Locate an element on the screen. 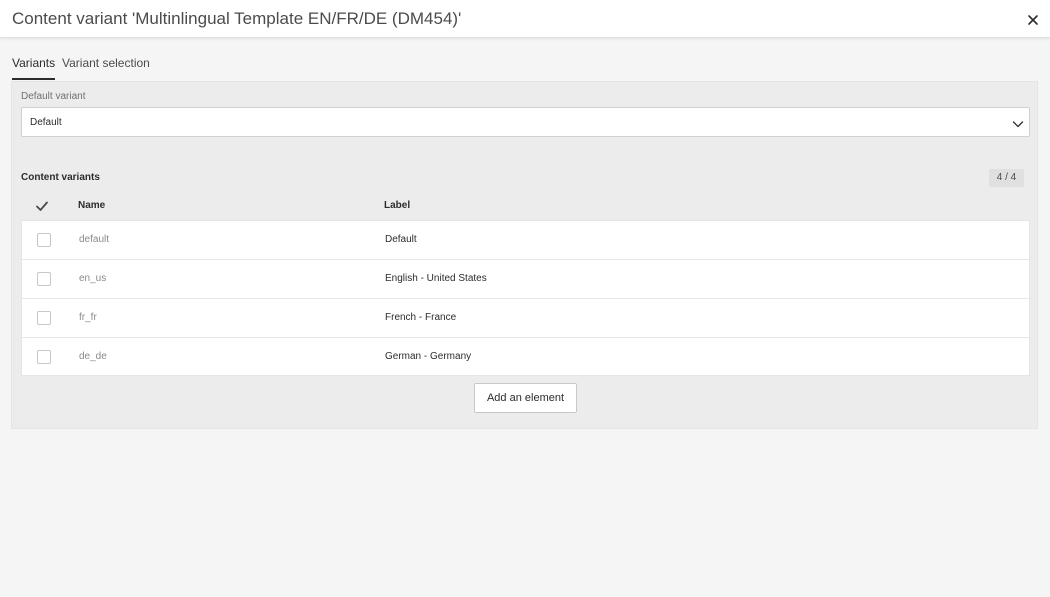  default-variant-select: Default is located at coordinates (525, 122).